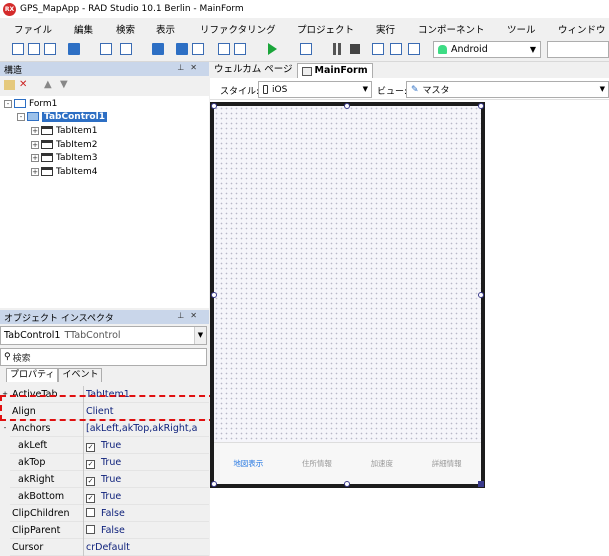  What do you see at coordinates (158, 49) in the screenshot?
I see `save-icon` at bounding box center [158, 49].